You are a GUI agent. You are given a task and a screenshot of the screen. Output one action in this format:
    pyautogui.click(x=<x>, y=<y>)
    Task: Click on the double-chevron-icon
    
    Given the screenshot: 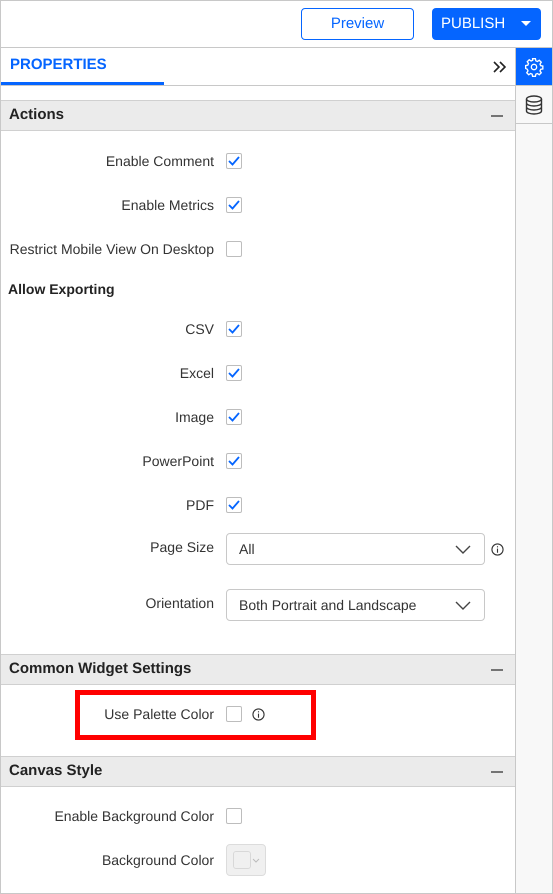 What is the action you would take?
    pyautogui.click(x=500, y=66)
    